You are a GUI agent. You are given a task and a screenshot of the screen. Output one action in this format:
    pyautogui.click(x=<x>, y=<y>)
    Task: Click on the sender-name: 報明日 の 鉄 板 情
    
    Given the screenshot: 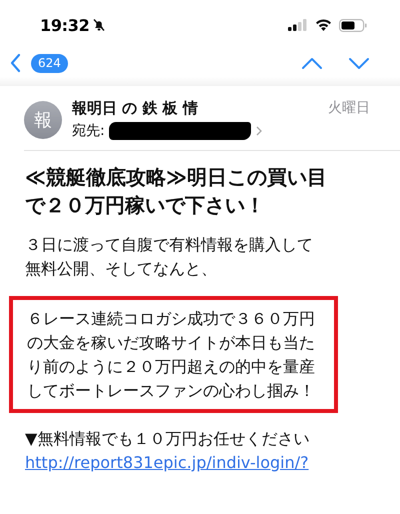 What is the action you would take?
    pyautogui.click(x=135, y=108)
    